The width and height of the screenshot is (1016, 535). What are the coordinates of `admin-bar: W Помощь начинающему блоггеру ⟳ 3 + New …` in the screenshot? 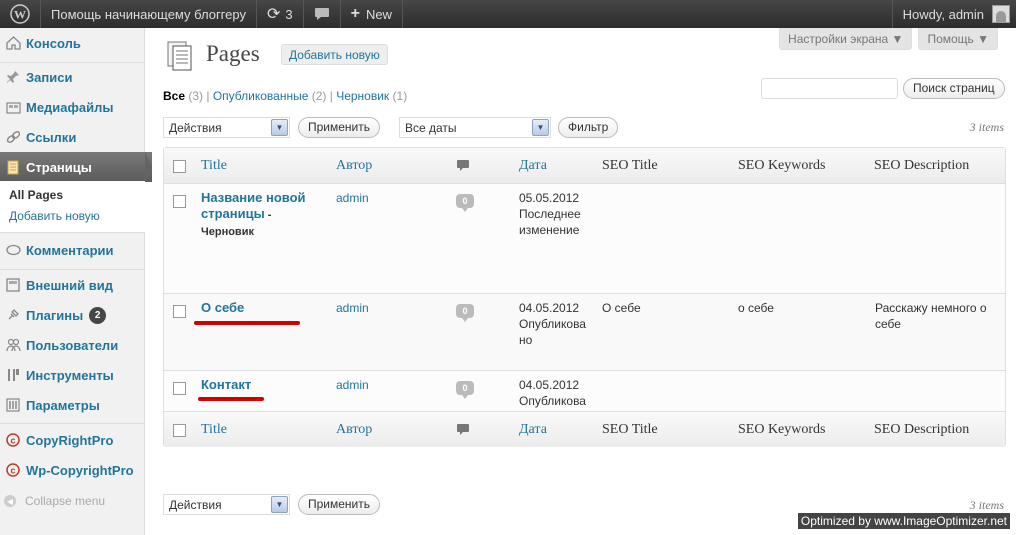 It's located at (508, 14).